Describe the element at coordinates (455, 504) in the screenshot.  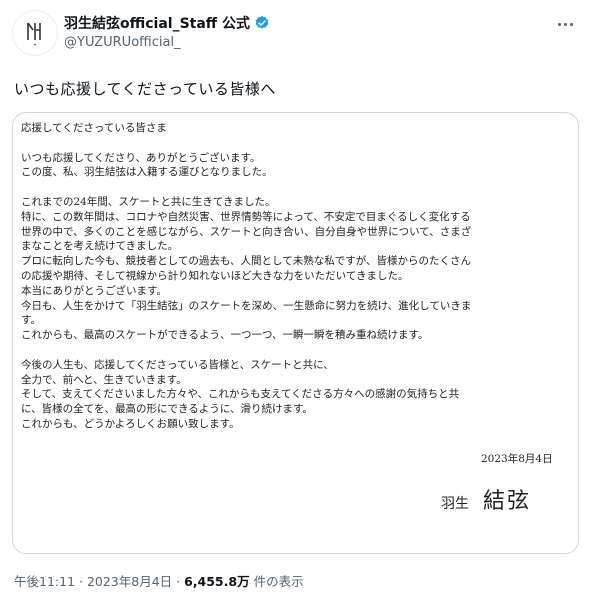
I see `signature-family: 羽生` at that location.